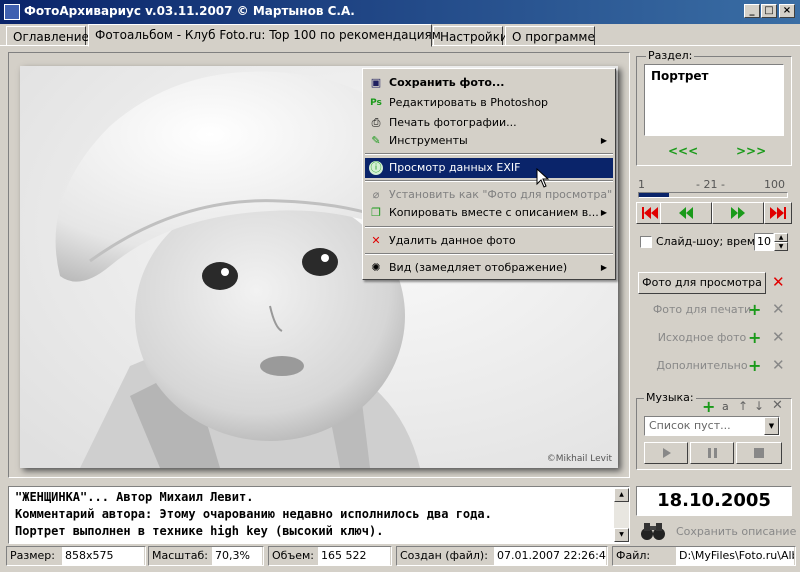 This screenshot has width=800, height=572. Describe the element at coordinates (735, 556) in the screenshot. I see `status-file-value: D:\MyFiles\Foto.ru\Alb` at that location.